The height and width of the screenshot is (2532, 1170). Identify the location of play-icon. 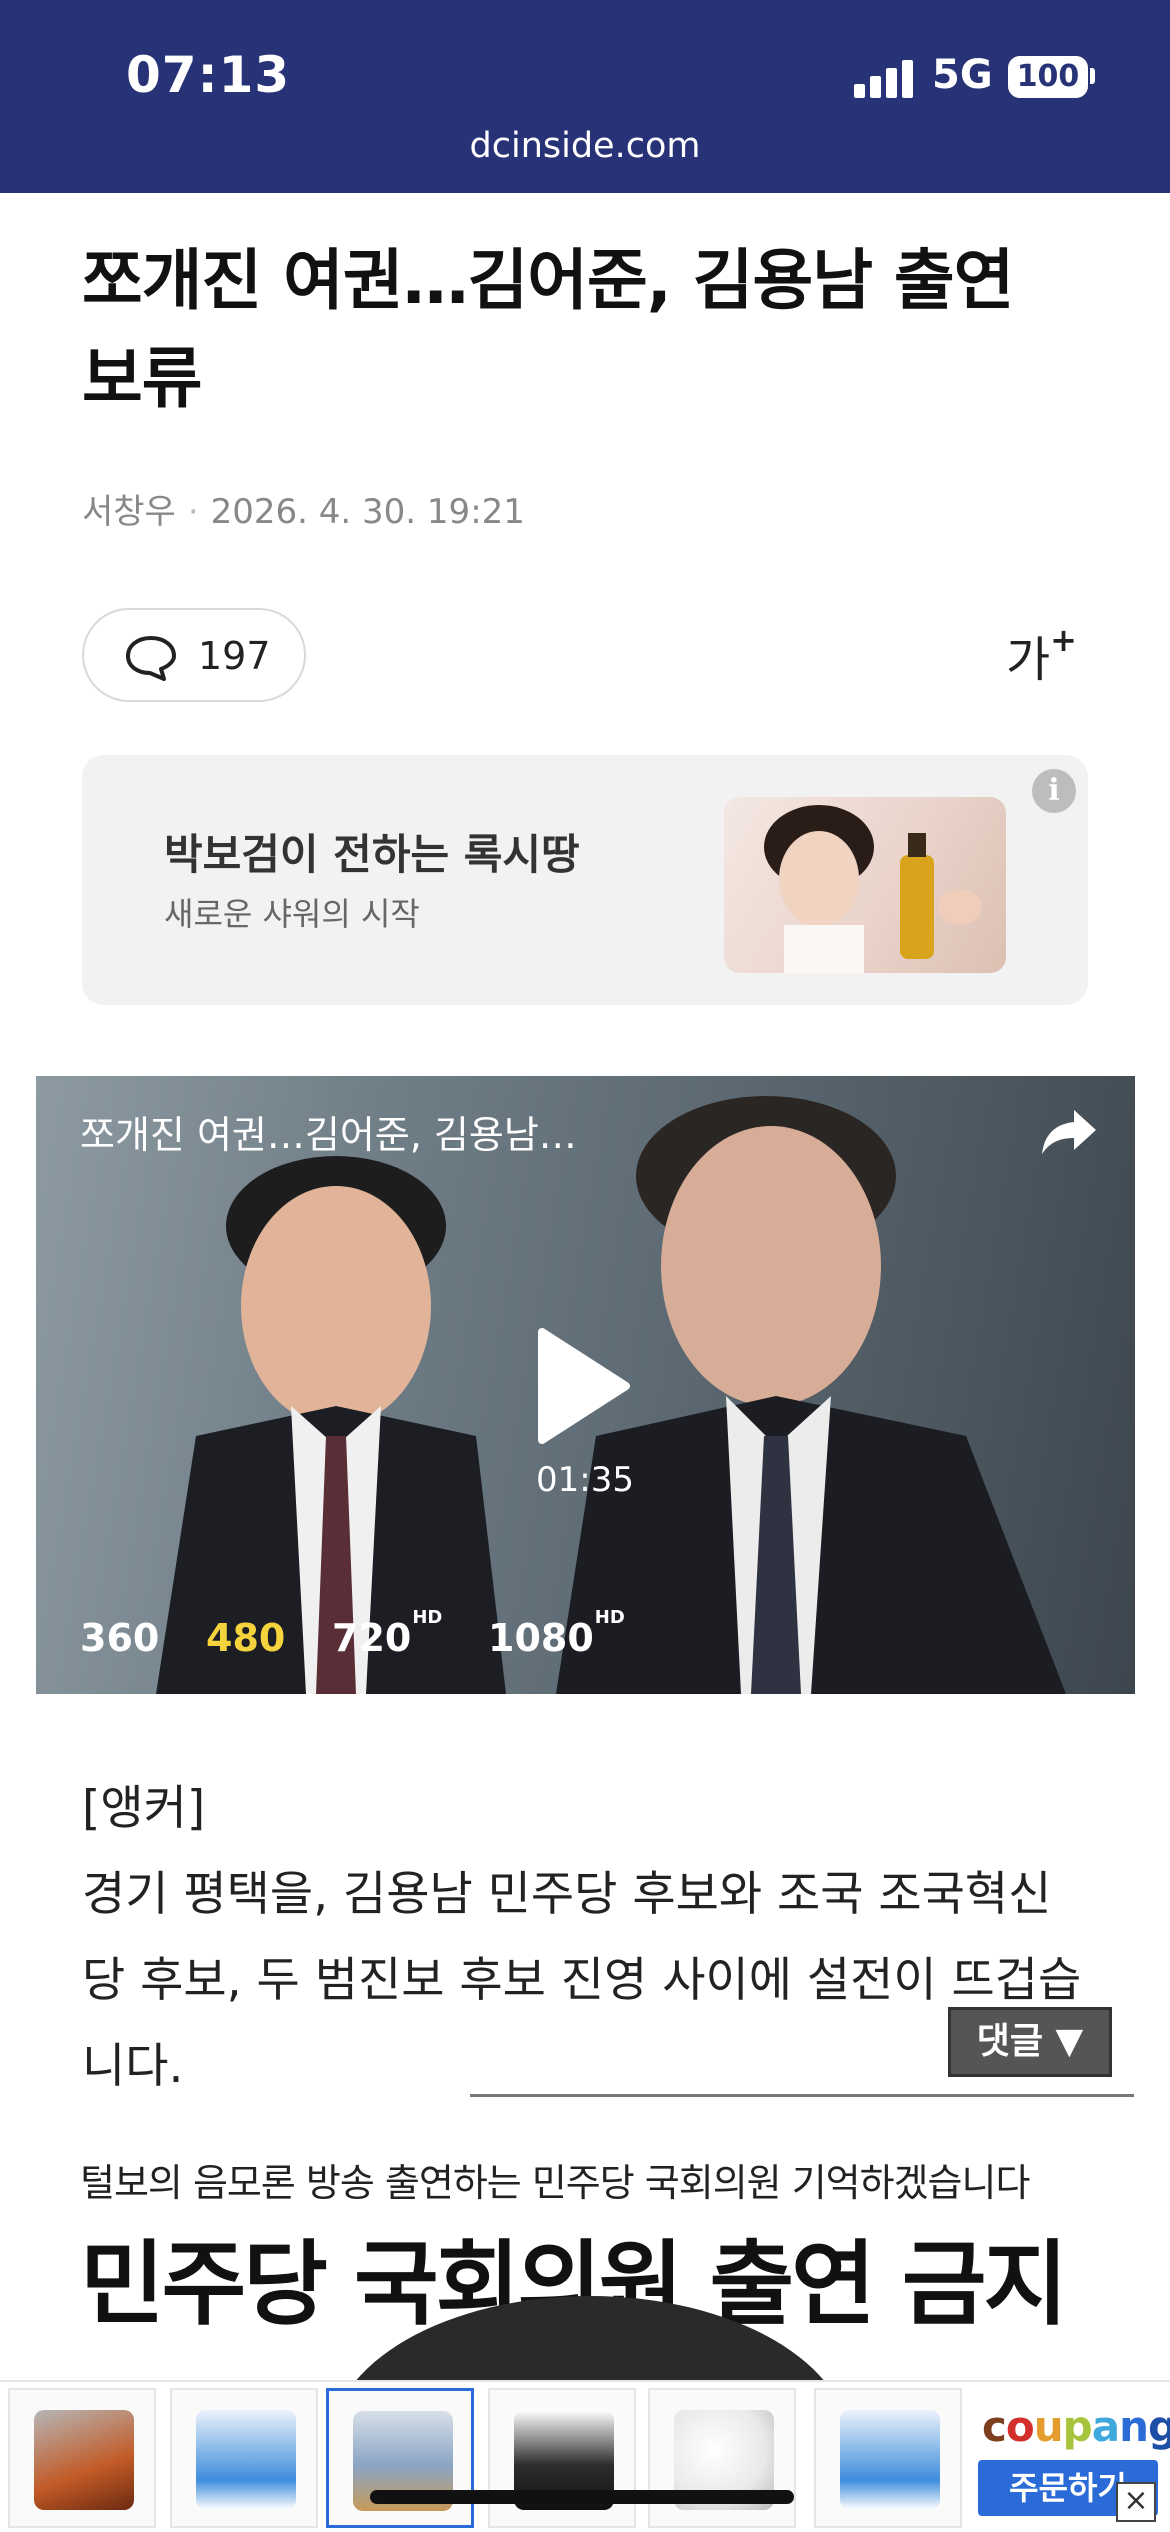
(584, 1386).